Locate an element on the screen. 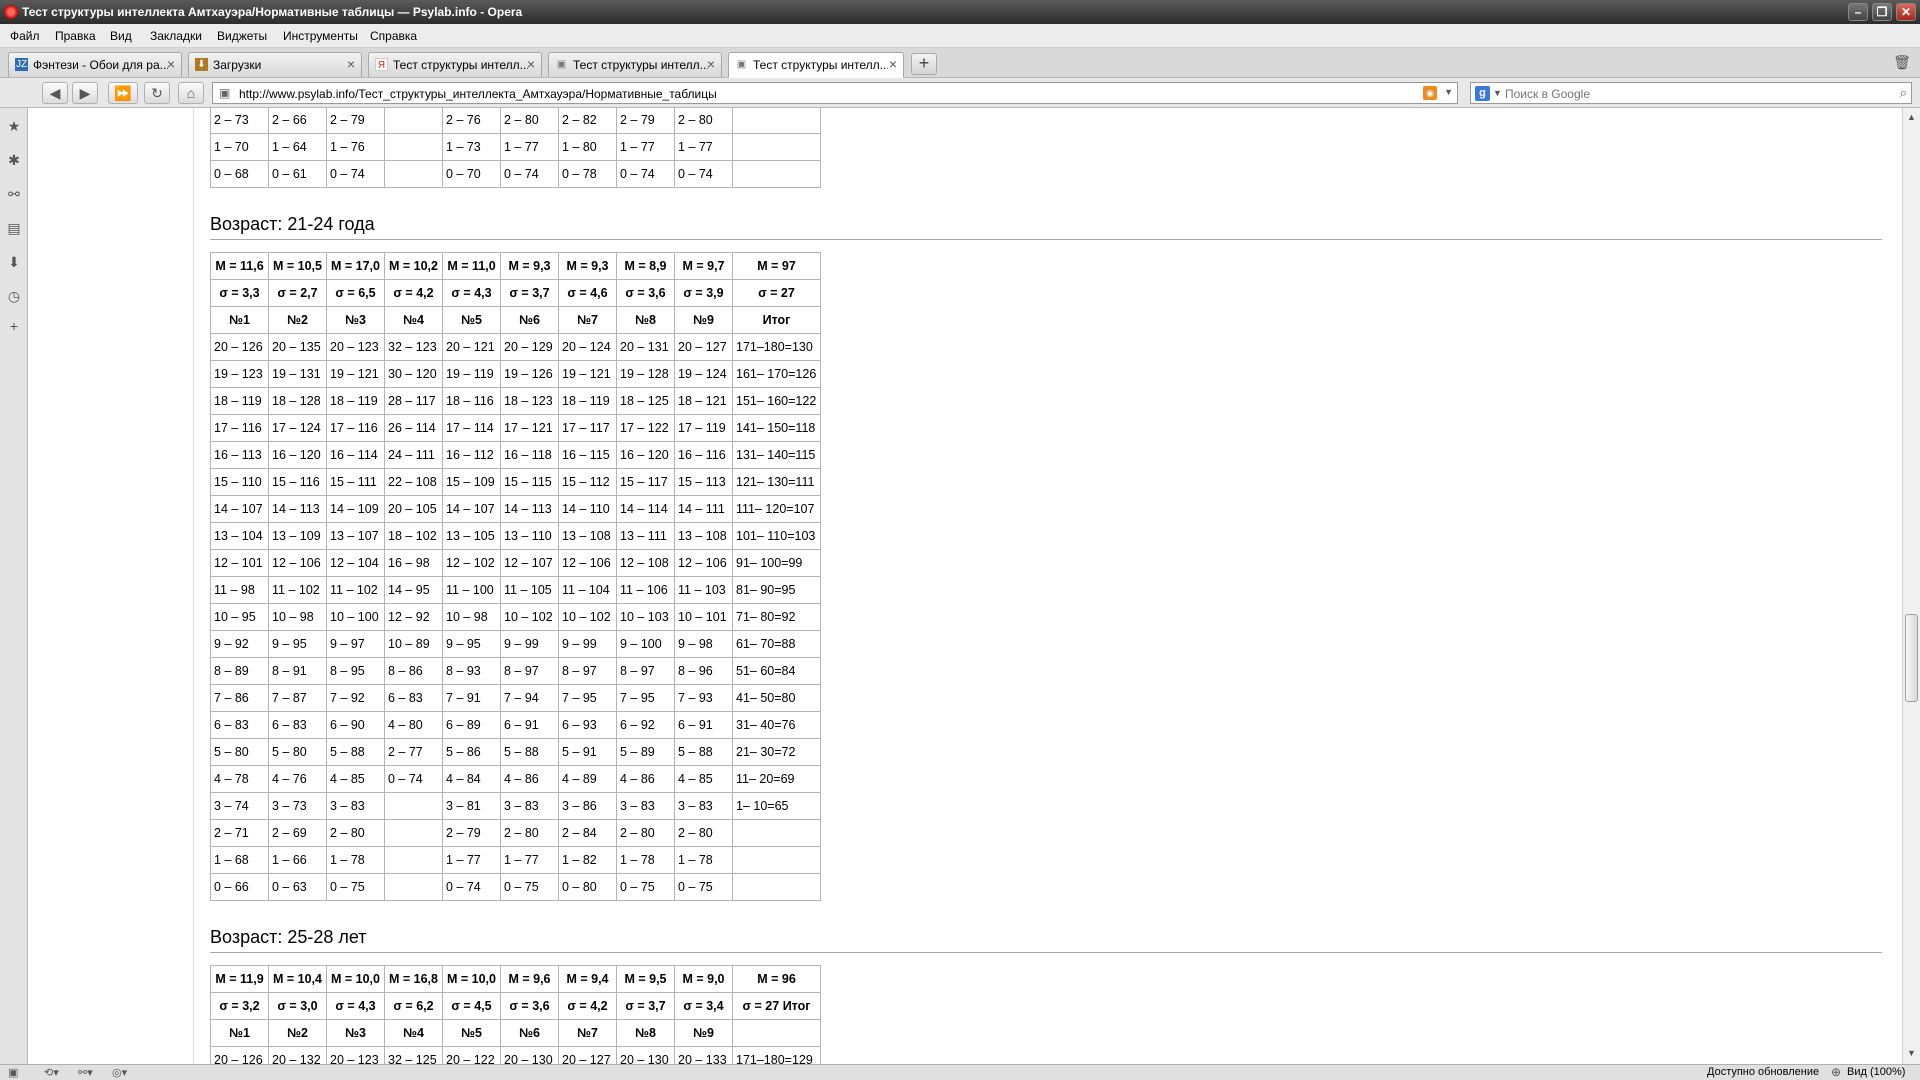 Image resolution: width=1920 pixels, height=1080 pixels. table-cell: 5 – 86 is located at coordinates (471, 752).